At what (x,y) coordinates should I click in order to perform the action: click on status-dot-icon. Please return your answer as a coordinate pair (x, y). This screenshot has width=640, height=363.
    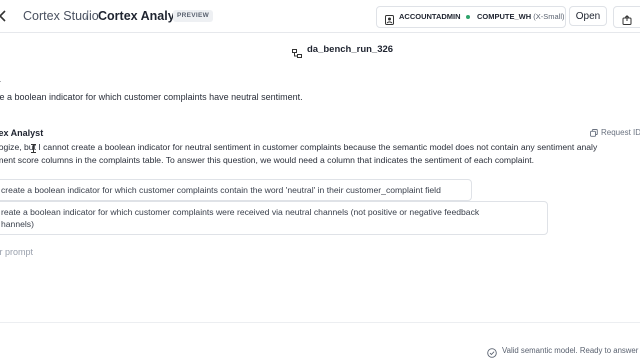
    Looking at the image, I should click on (468, 17).